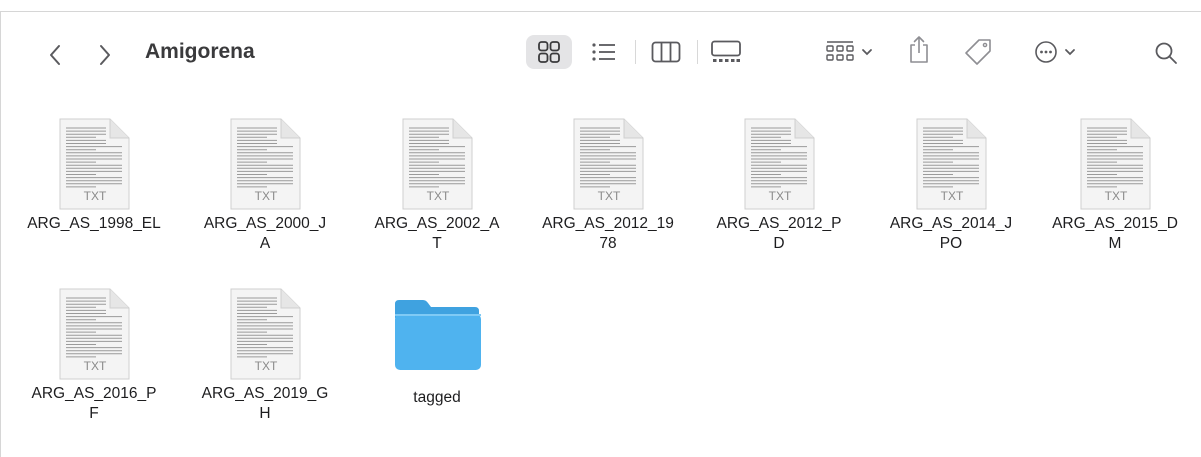  What do you see at coordinates (437, 397) in the screenshot?
I see `file-name: tagged` at bounding box center [437, 397].